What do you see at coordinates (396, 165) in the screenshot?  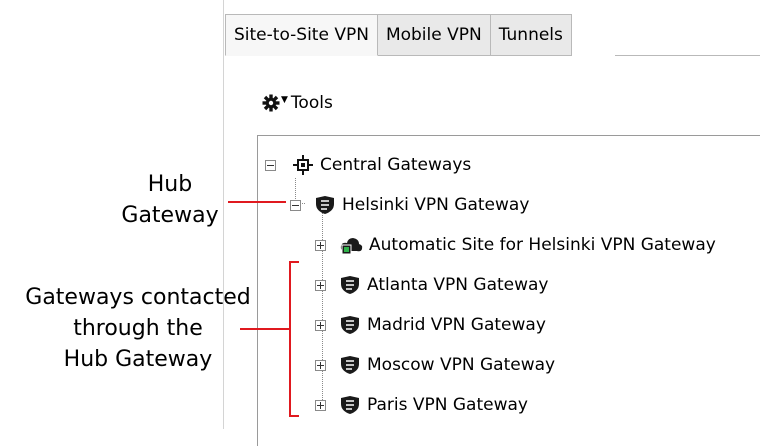 I see `tree-node-label: Central Gateways` at bounding box center [396, 165].